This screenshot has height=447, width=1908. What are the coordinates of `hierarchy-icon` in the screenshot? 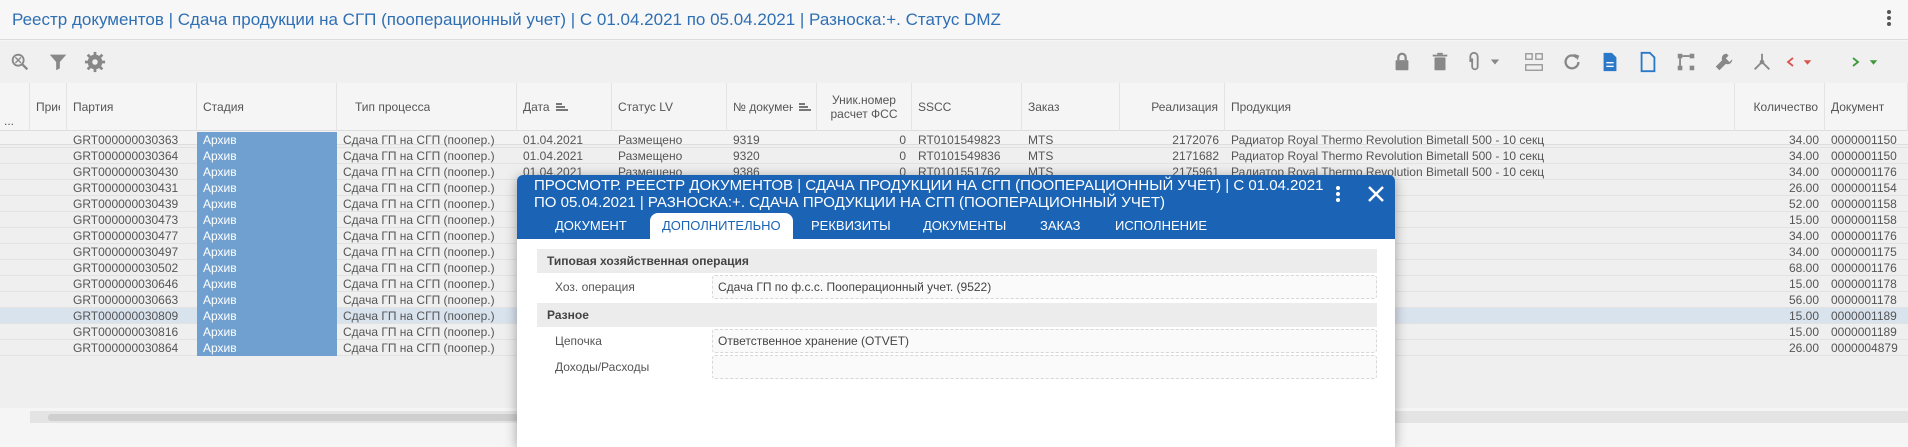 It's located at (1534, 62).